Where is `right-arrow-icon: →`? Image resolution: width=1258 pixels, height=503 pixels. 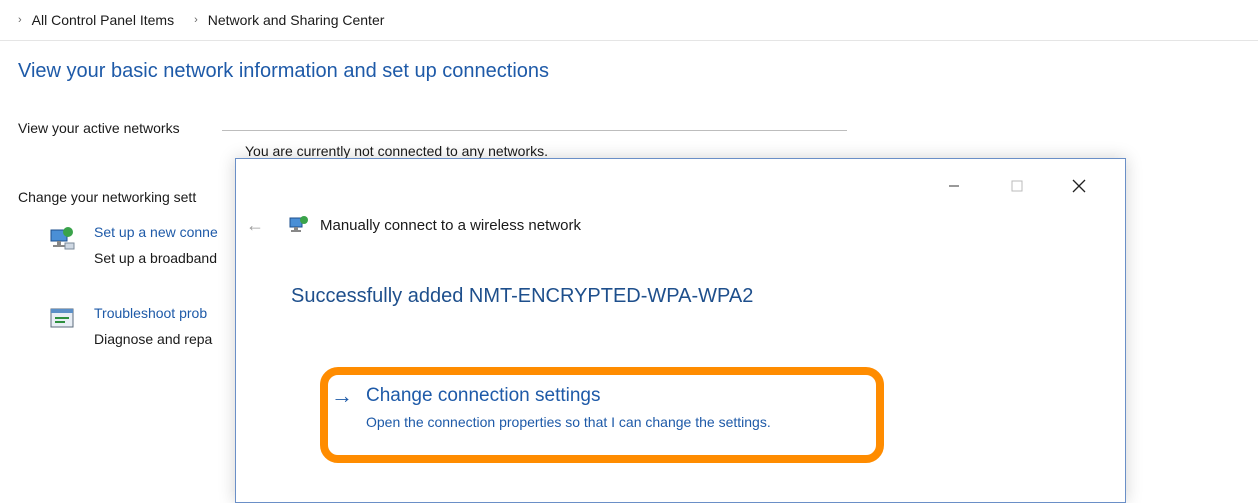
right-arrow-icon: → is located at coordinates (342, 395).